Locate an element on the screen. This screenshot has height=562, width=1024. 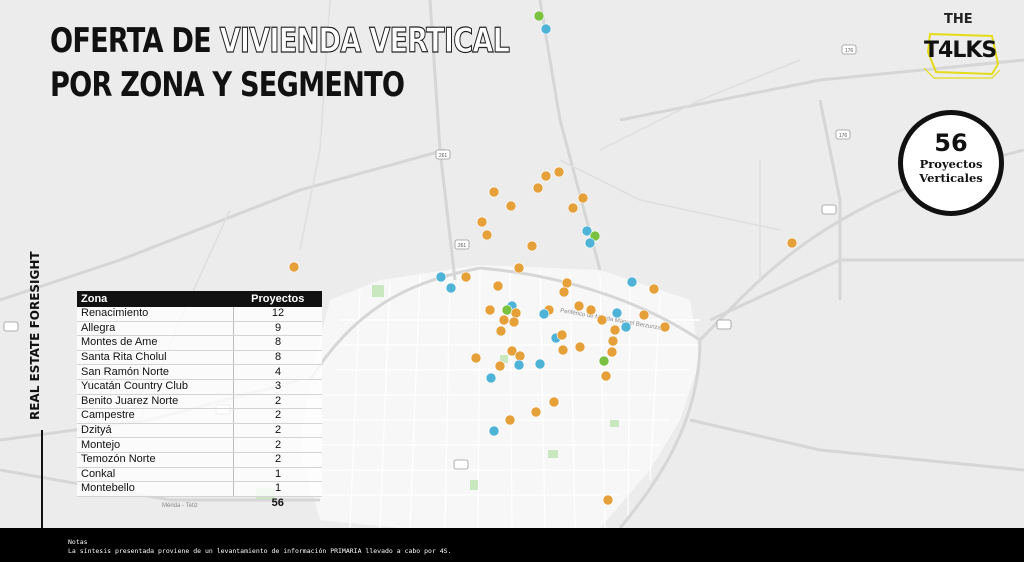
table-row: Montejo 2 is located at coordinates (199, 445).